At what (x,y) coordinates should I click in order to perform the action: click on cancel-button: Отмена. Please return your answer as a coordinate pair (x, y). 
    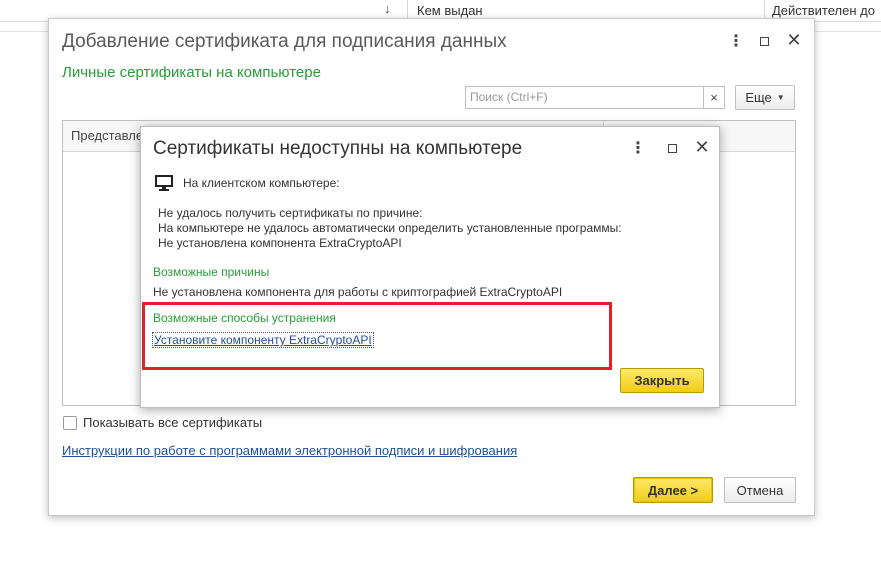
    Looking at the image, I should click on (760, 490).